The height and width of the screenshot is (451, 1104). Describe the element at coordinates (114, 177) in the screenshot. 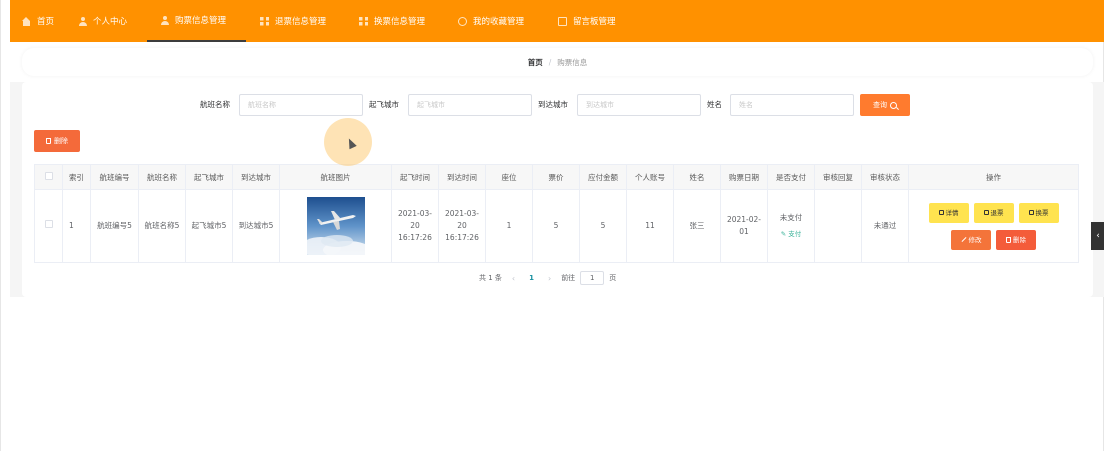

I see `column-header: 航班编号` at that location.